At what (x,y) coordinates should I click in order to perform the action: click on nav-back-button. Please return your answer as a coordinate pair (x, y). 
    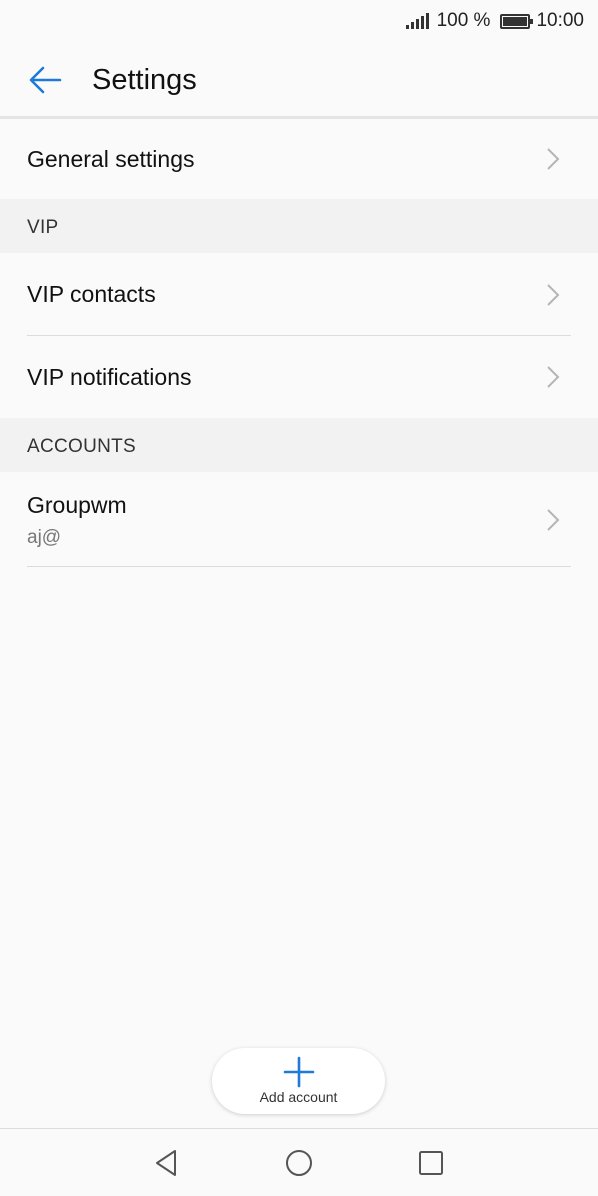
    Looking at the image, I should click on (166, 1163).